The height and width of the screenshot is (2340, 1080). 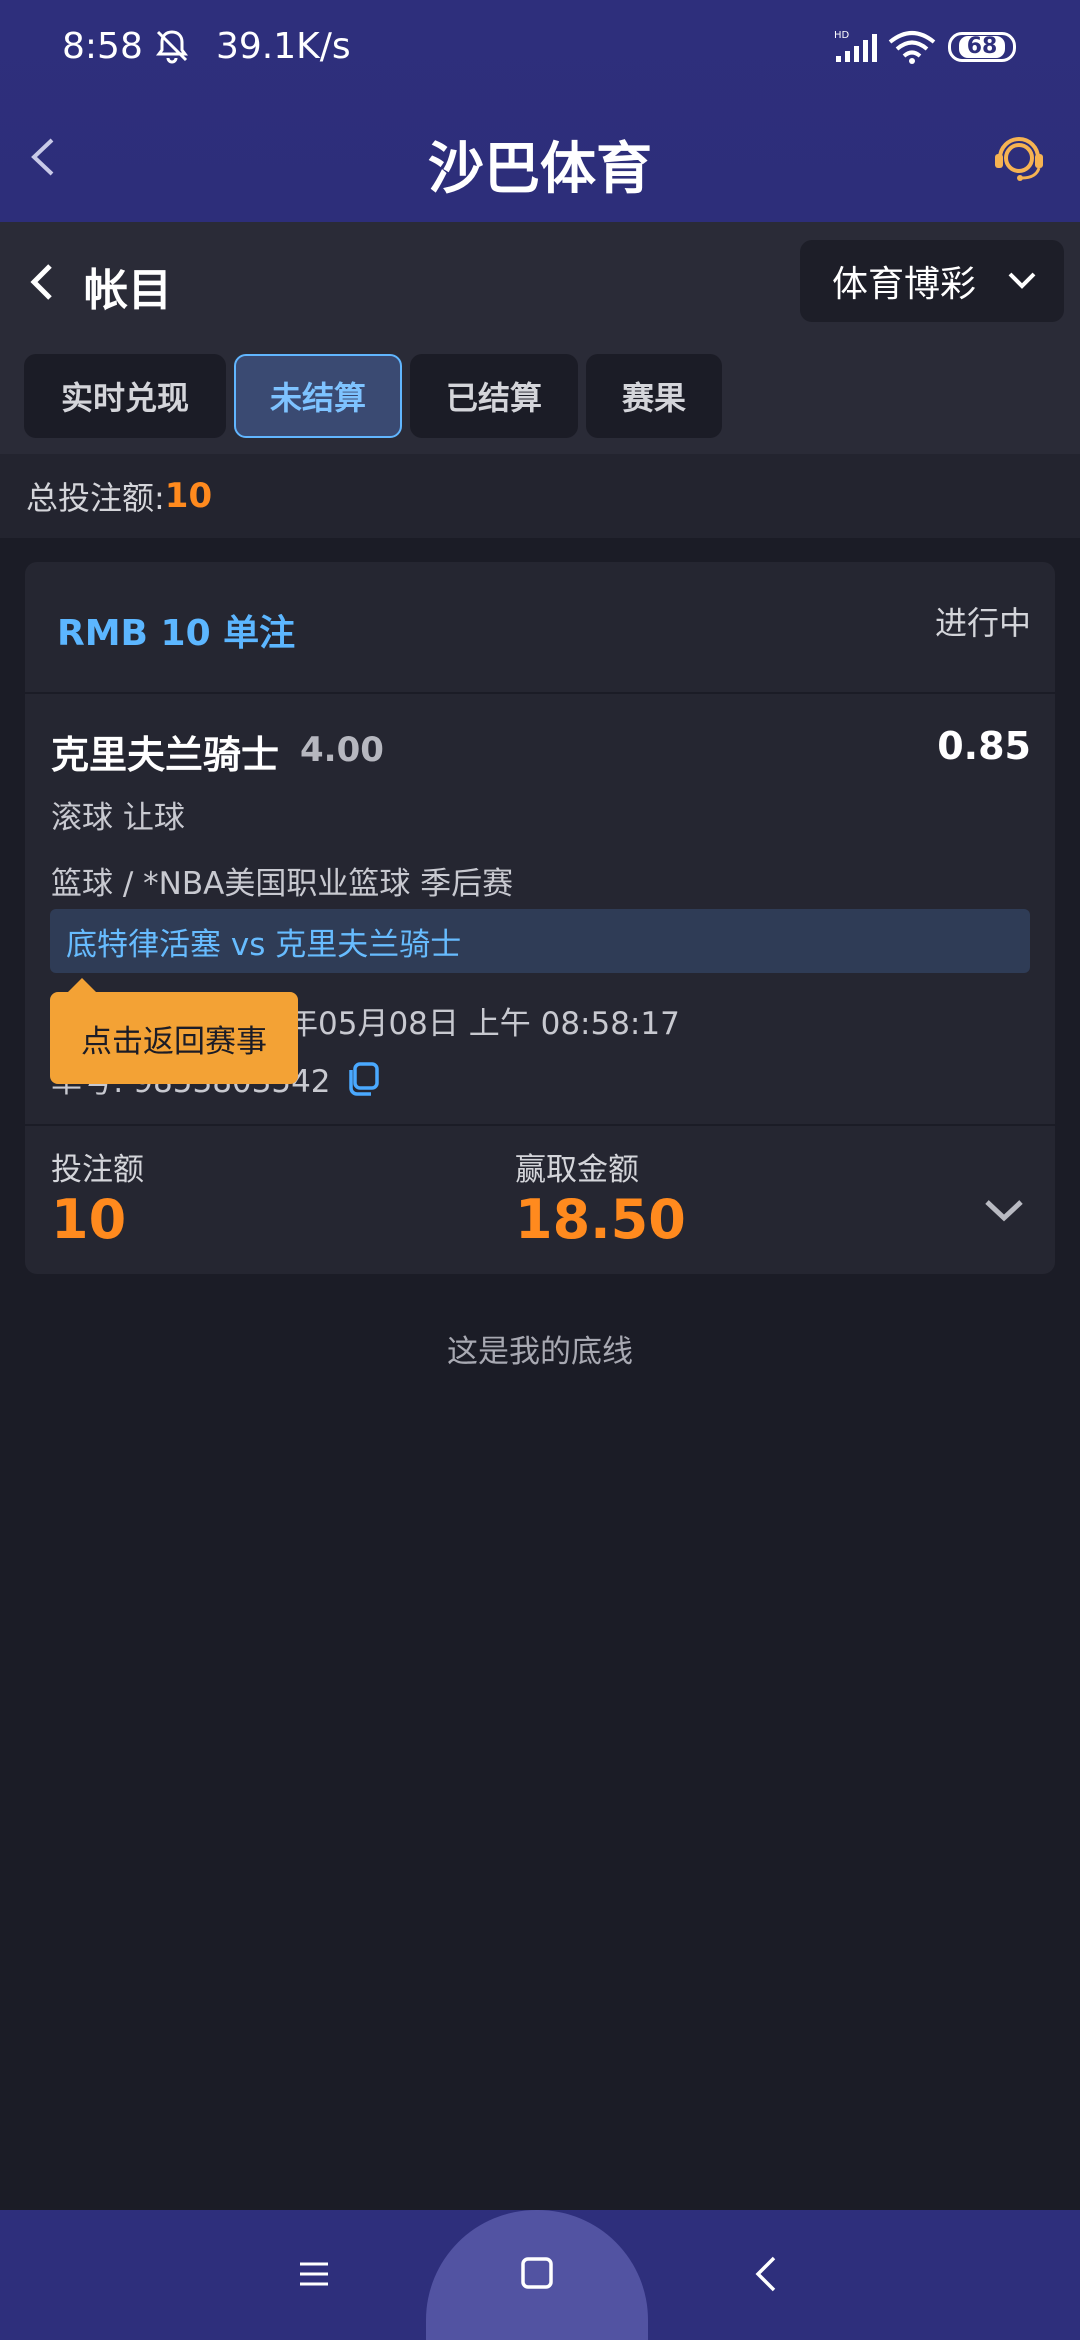 I want to click on tab-results: 赛果, so click(x=654, y=396).